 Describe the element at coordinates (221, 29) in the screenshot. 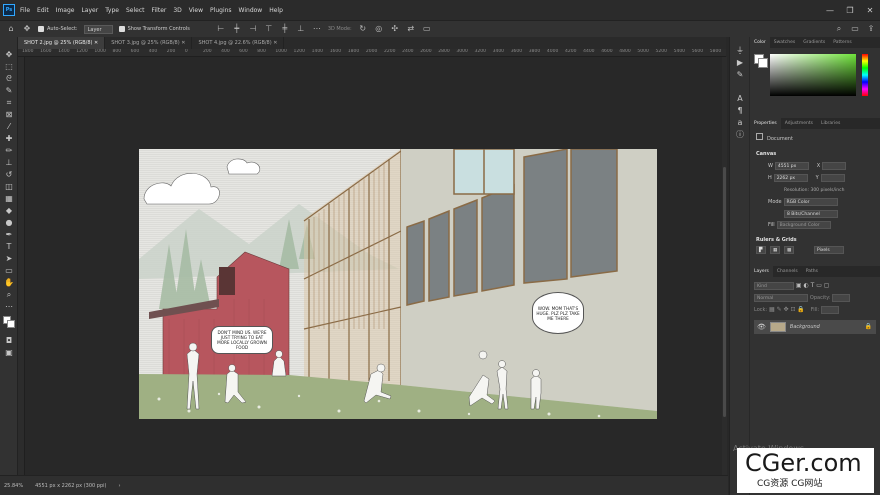

I see `align-left-icon: ⊢` at that location.